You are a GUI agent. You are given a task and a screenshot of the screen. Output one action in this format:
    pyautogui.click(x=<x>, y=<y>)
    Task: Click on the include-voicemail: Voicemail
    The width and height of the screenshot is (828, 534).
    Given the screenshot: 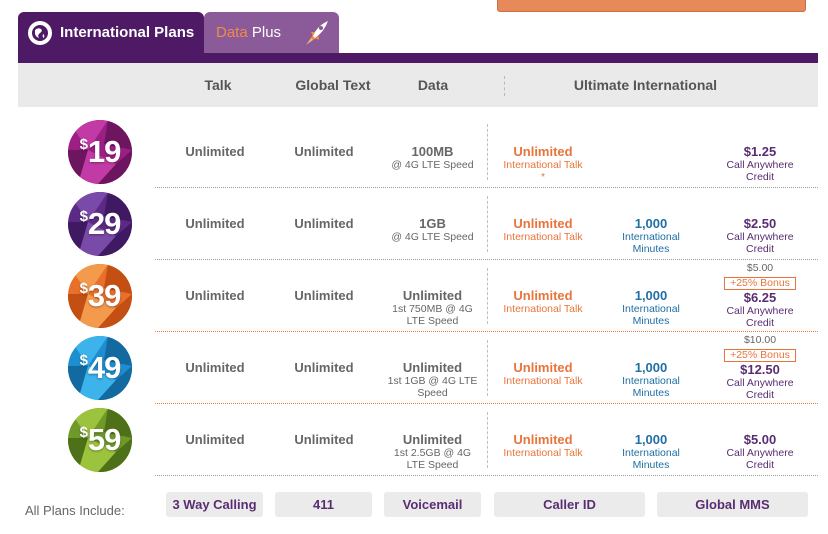 What is the action you would take?
    pyautogui.click(x=432, y=504)
    